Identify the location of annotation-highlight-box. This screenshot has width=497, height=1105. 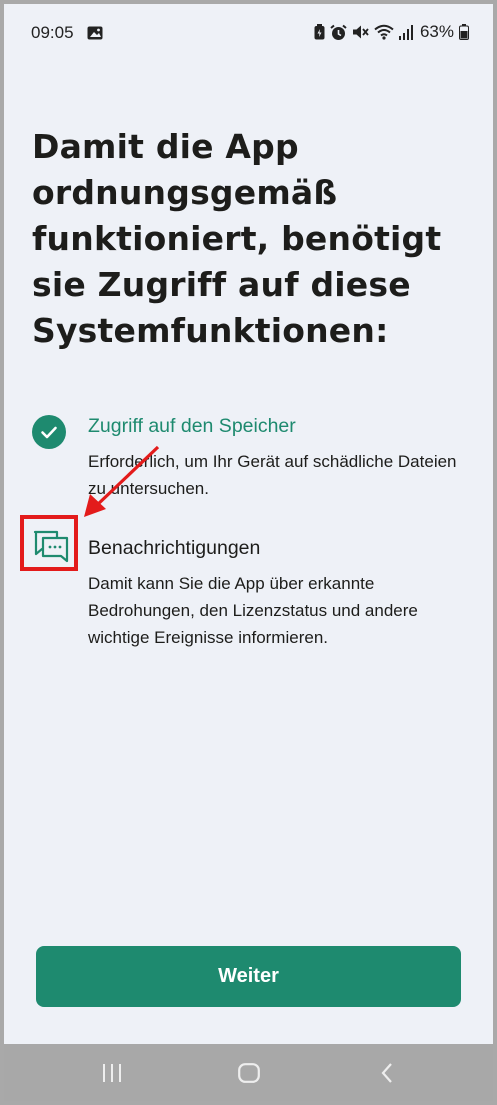
(49, 543).